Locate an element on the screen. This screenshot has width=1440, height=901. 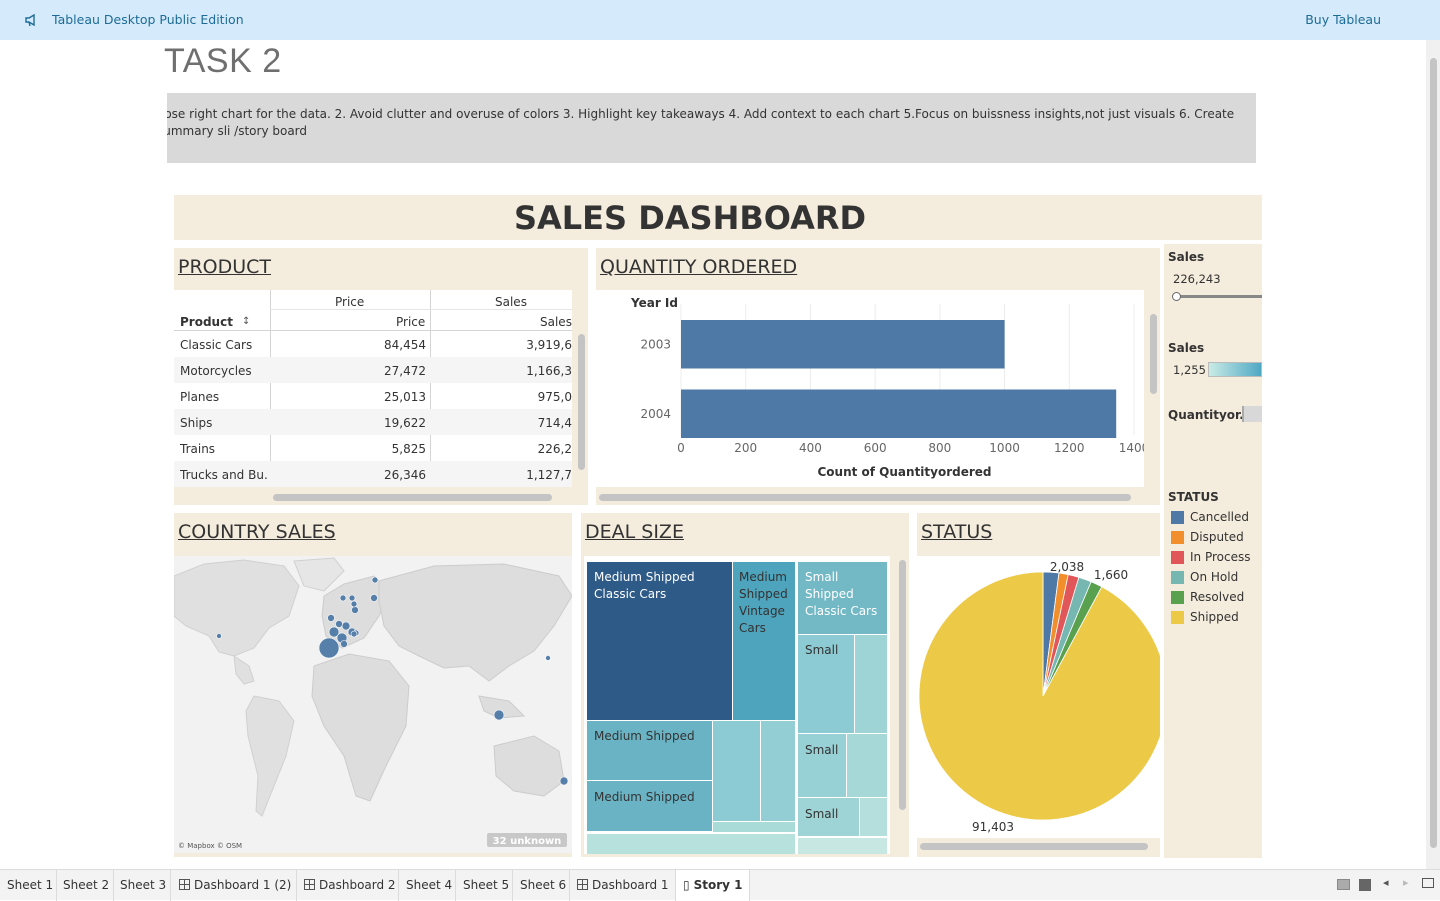
pie-hscroll is located at coordinates (1034, 846).